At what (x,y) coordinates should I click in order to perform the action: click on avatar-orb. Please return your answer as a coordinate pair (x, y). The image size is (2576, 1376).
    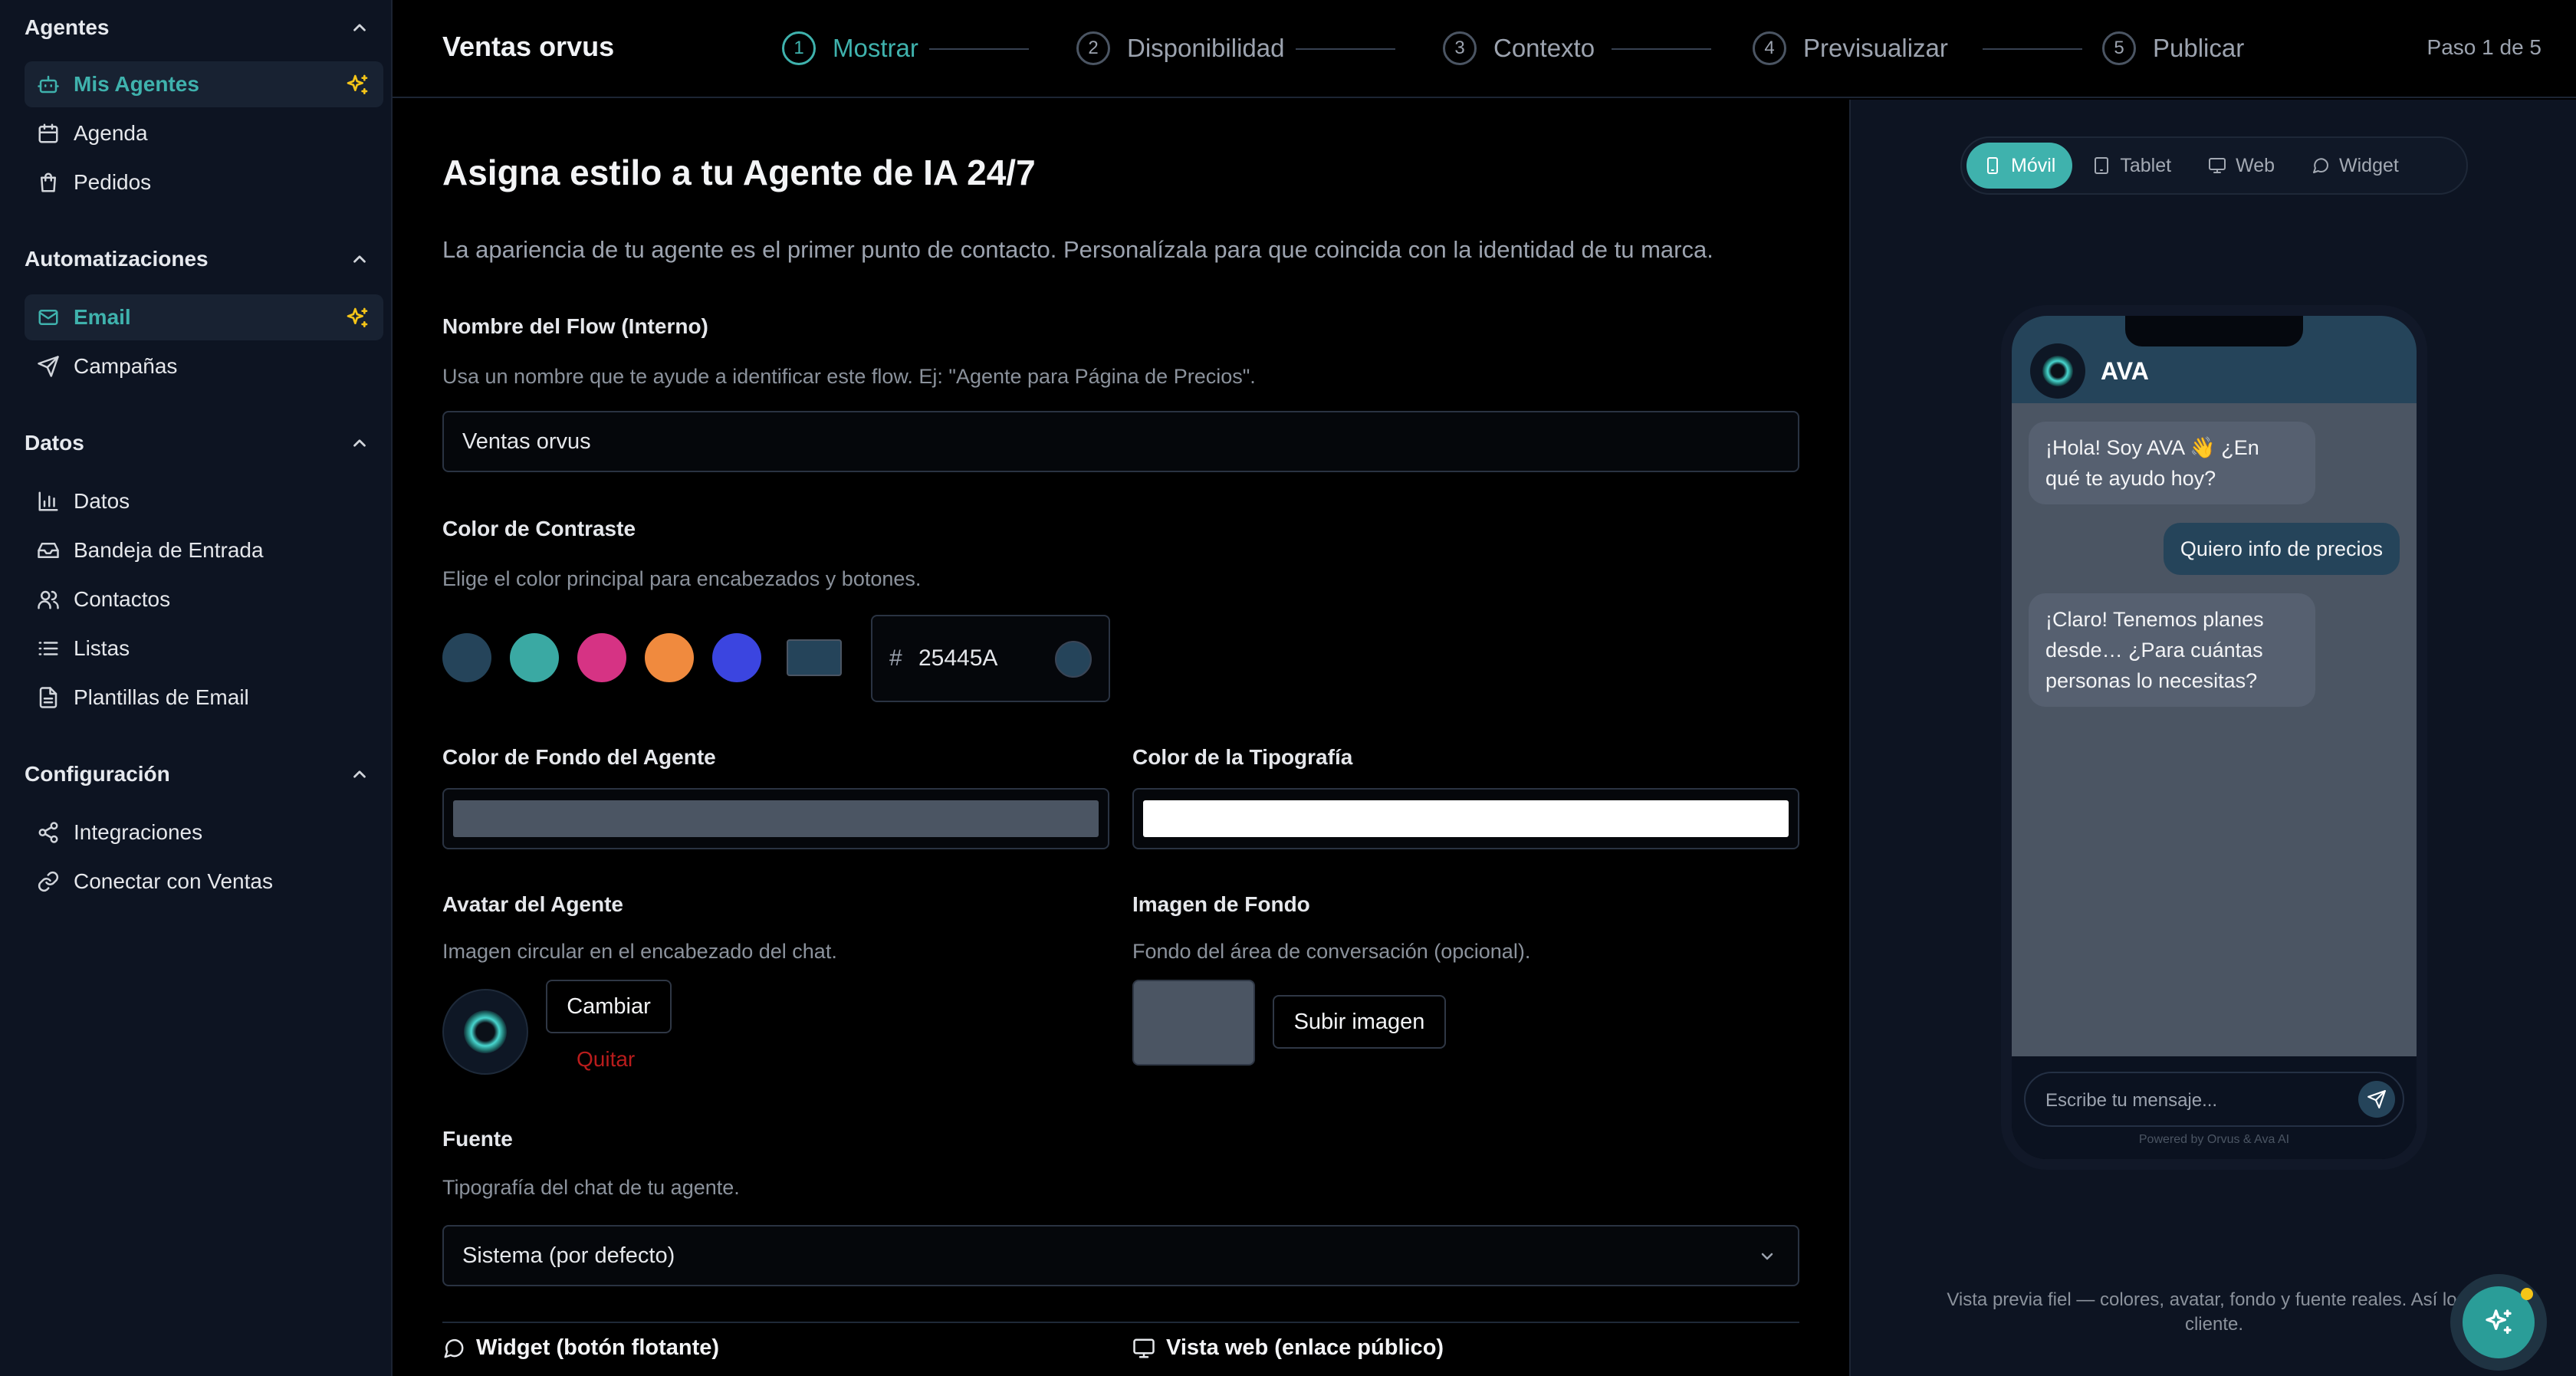
    Looking at the image, I should click on (2057, 371).